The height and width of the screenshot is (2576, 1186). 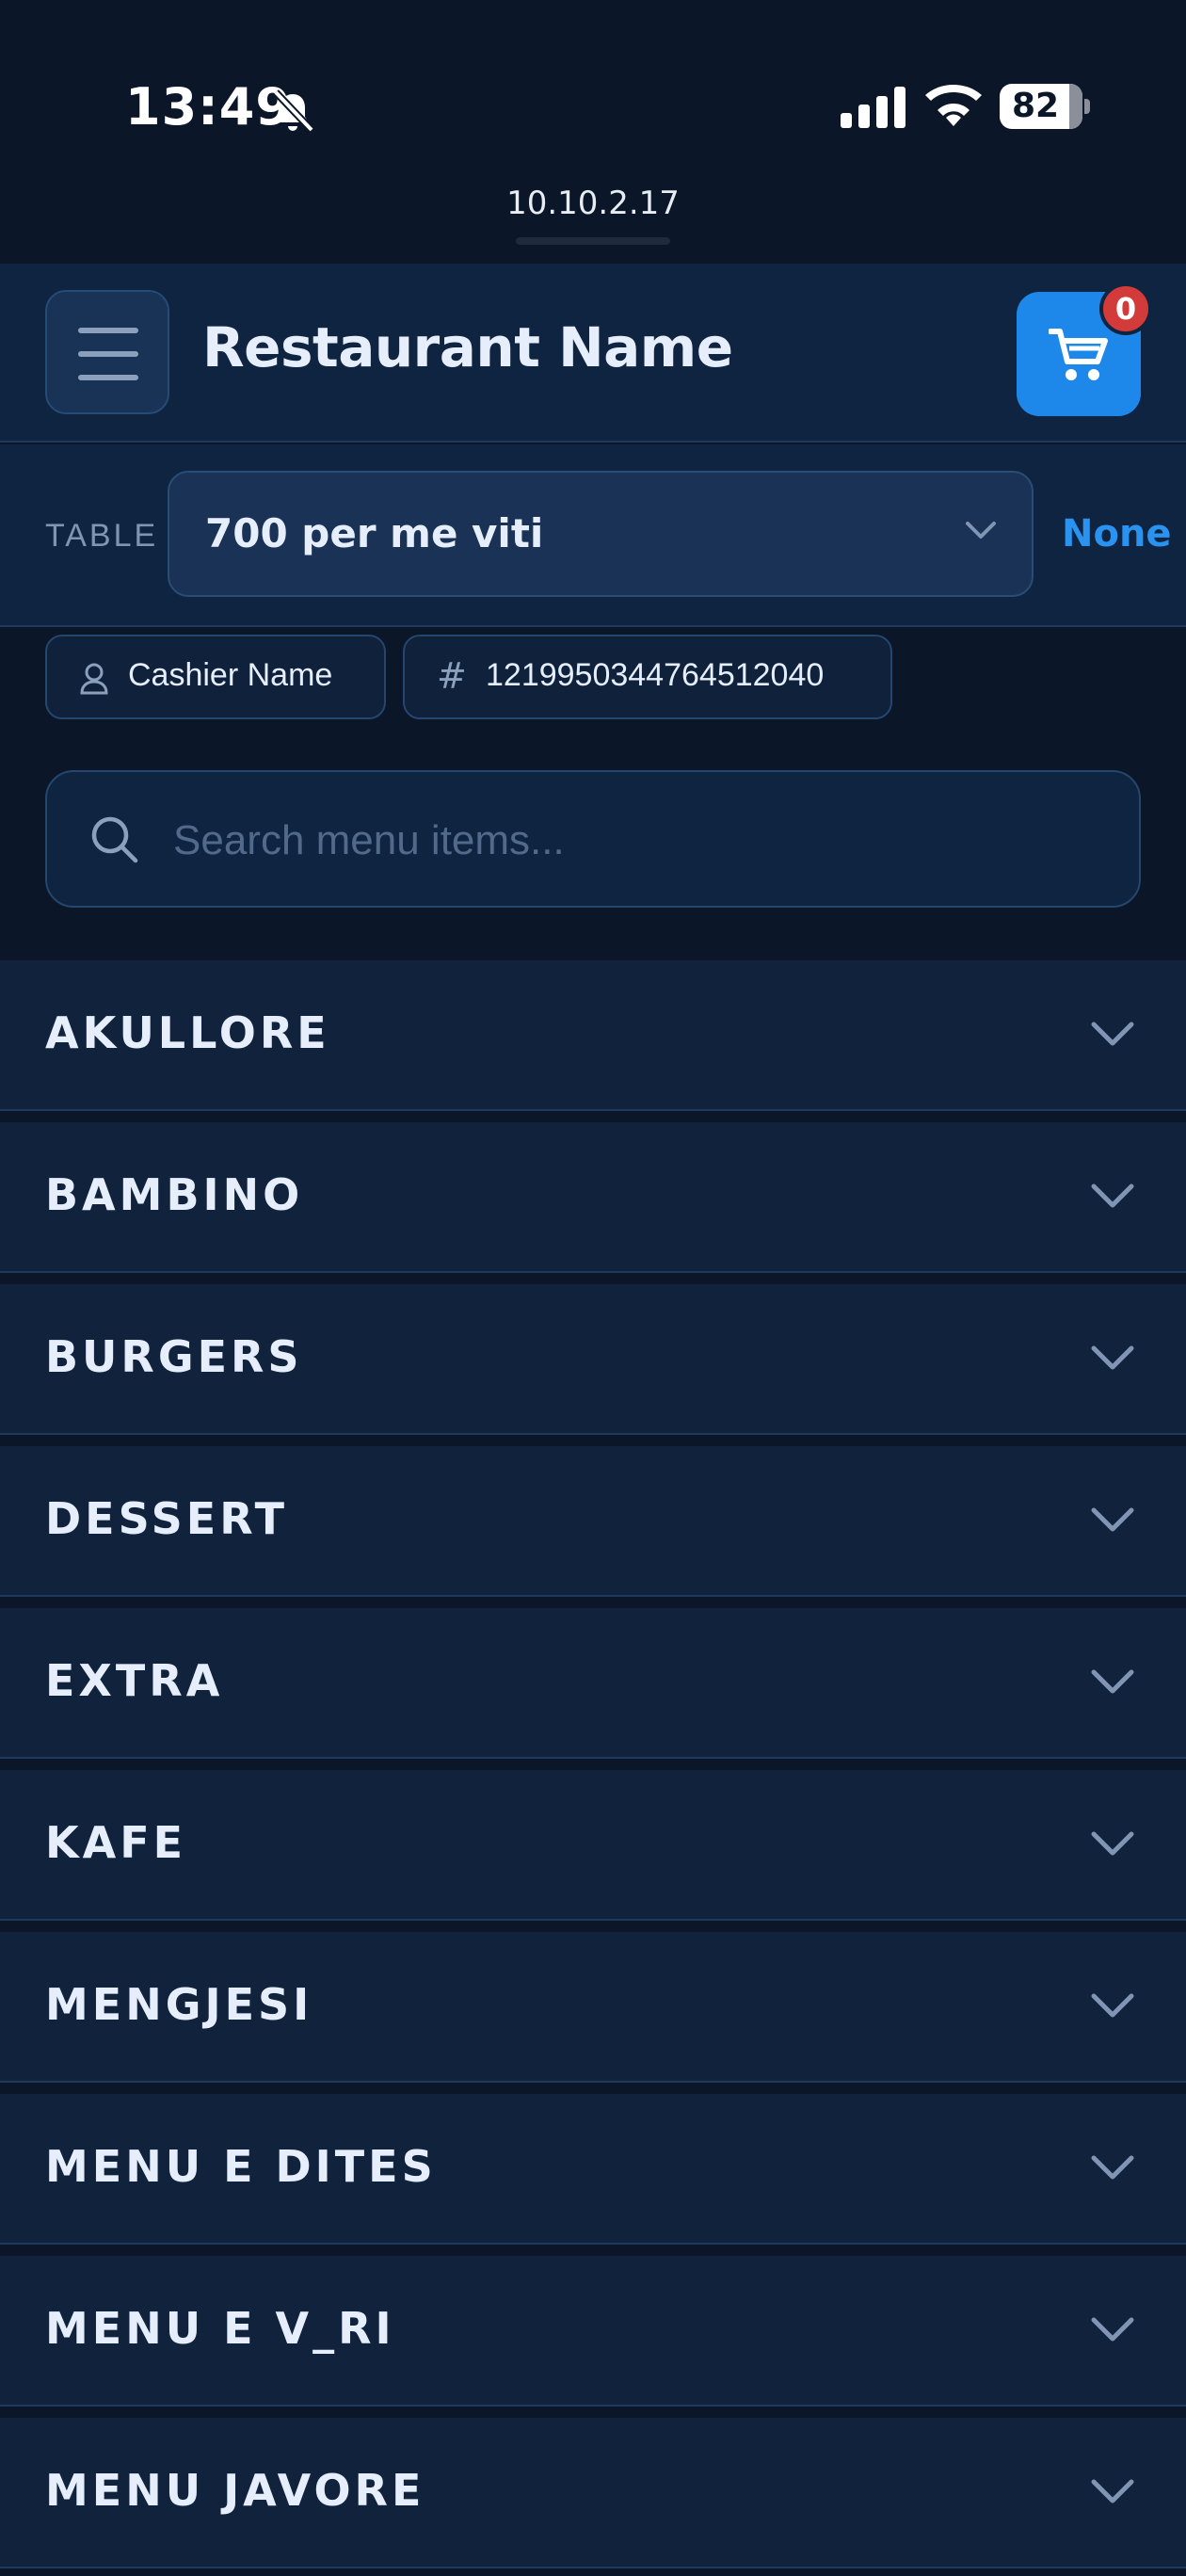 I want to click on order-id-chip: # 1219950344764512040, so click(x=647, y=677).